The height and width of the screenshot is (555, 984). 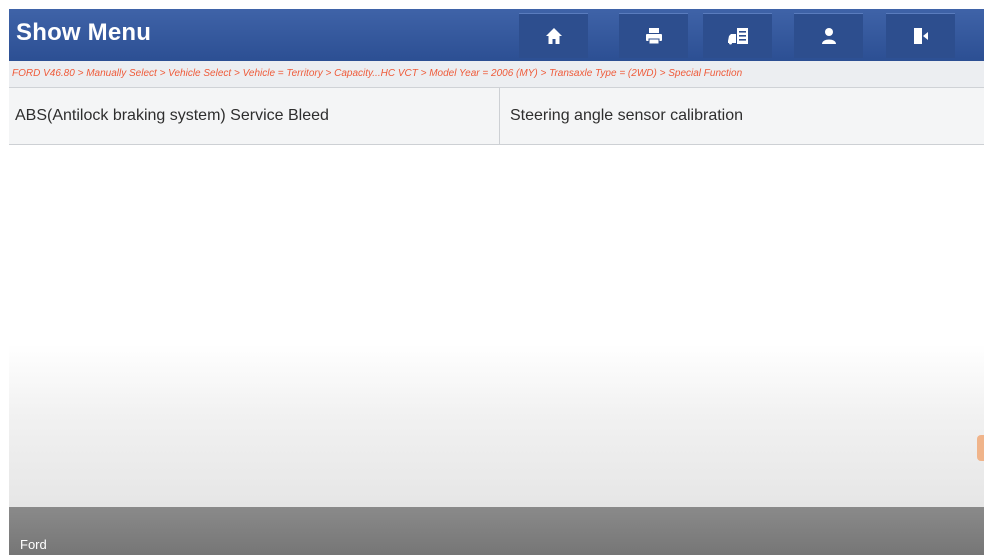 What do you see at coordinates (33, 544) in the screenshot?
I see `footer-label: Ford` at bounding box center [33, 544].